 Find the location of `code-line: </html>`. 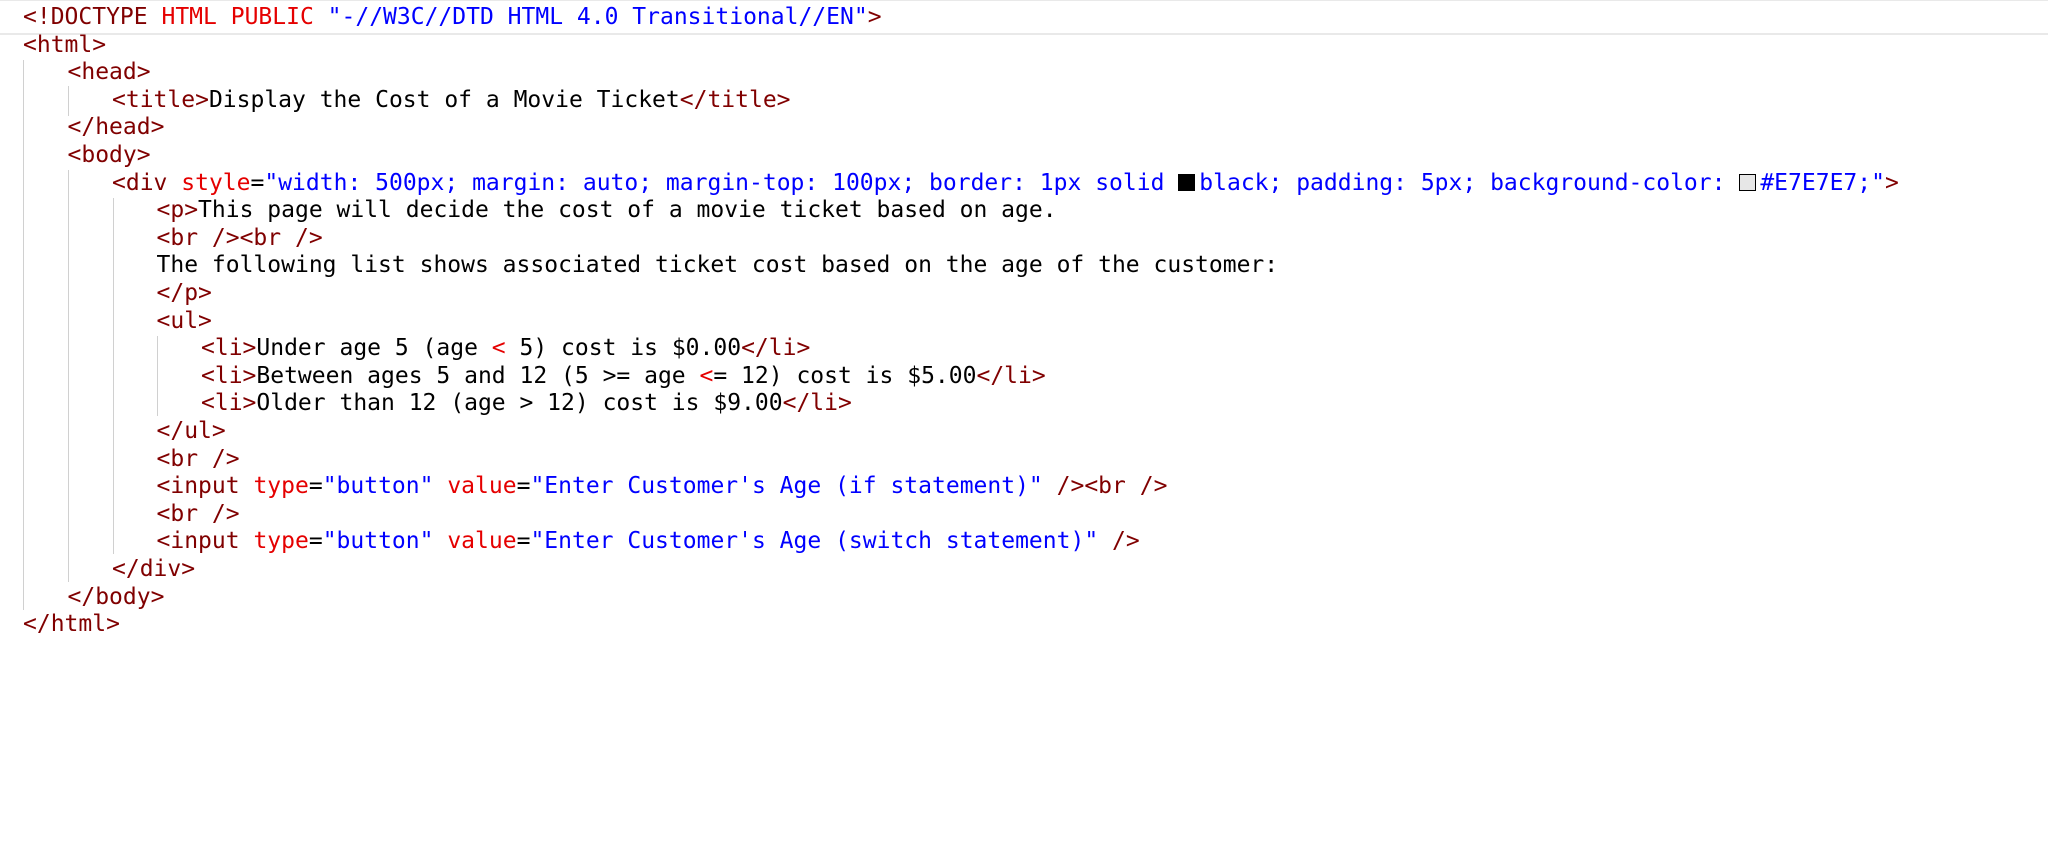

code-line: </html> is located at coordinates (1024, 624).